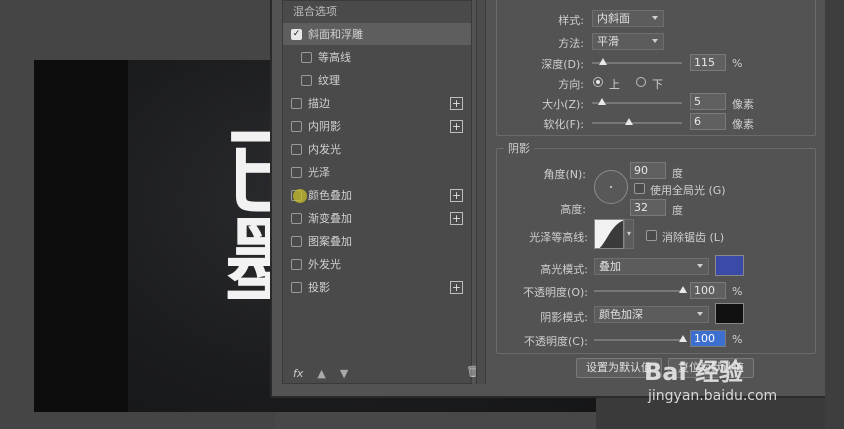 The height and width of the screenshot is (429, 844). What do you see at coordinates (319, 103) in the screenshot?
I see `style-item-label: 描边` at bounding box center [319, 103].